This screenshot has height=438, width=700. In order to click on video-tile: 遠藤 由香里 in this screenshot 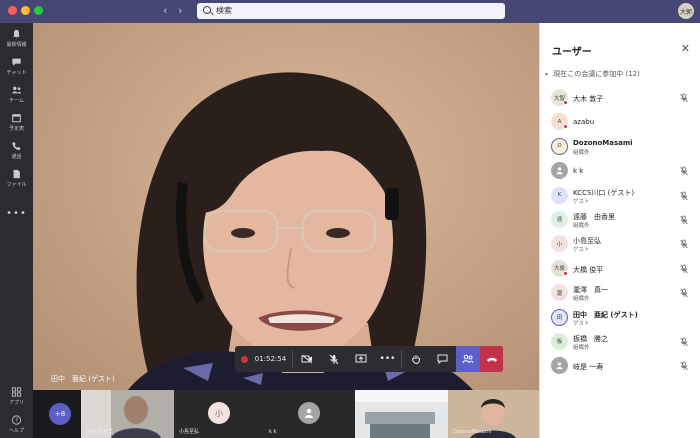, I will do `click(127, 414)`.